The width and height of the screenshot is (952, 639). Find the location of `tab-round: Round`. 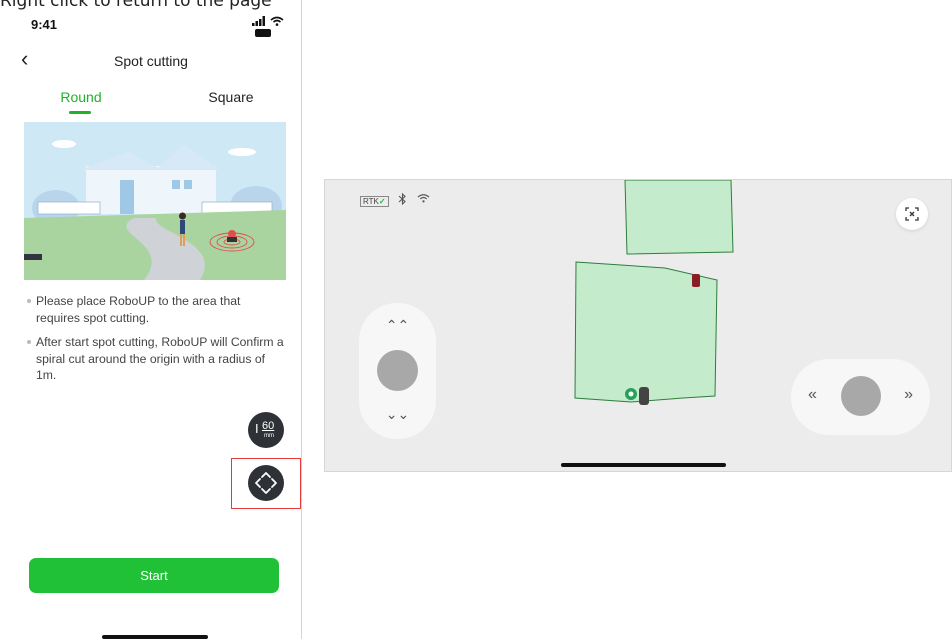

tab-round: Round is located at coordinates (81, 97).